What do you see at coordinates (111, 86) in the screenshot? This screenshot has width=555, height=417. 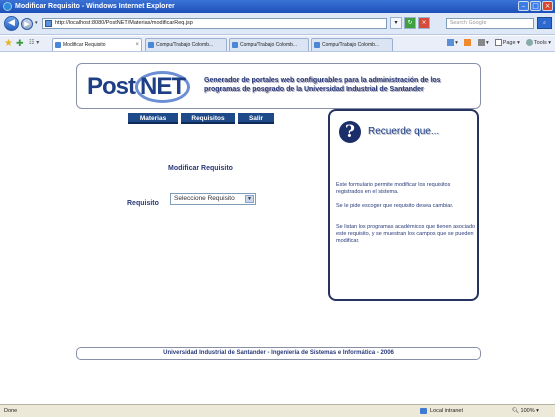 I see `logo-text: Post` at bounding box center [111, 86].